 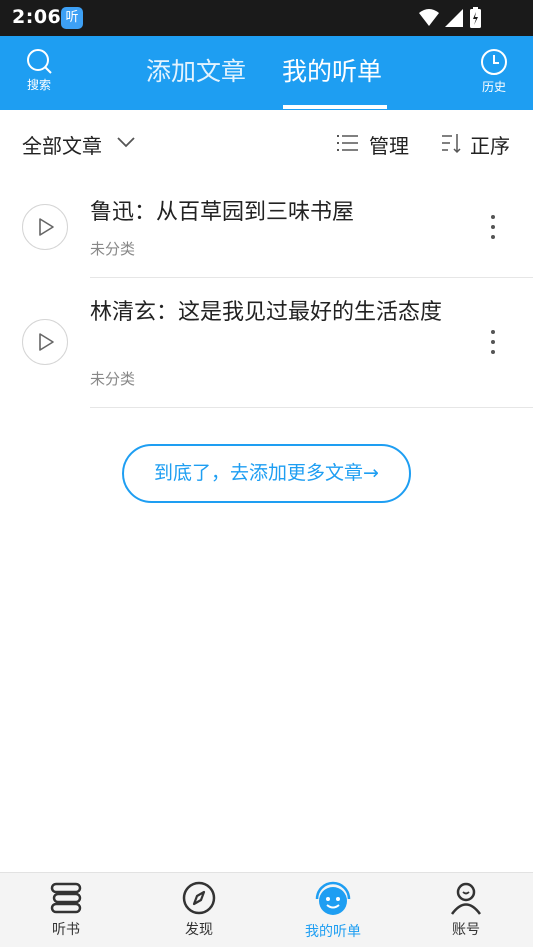 I want to click on user-icon, so click(x=466, y=898).